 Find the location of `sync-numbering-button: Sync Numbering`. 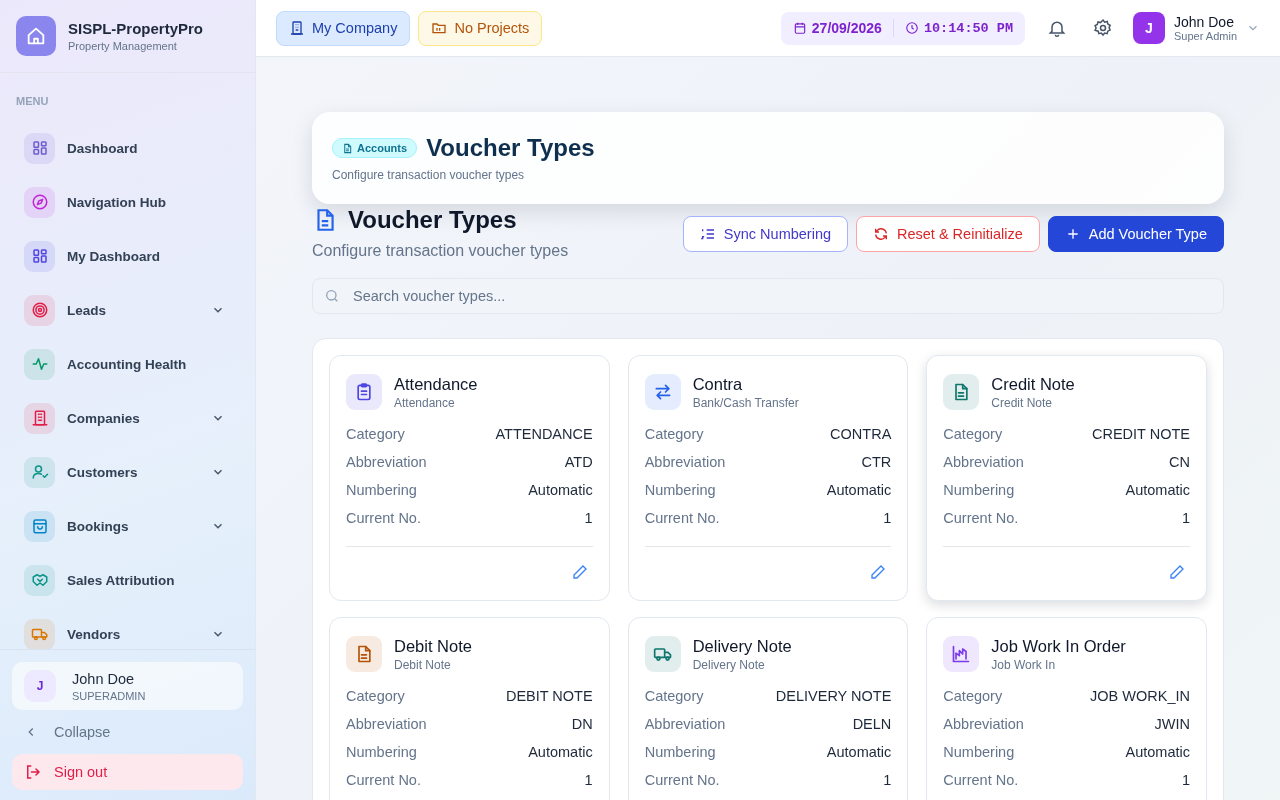

sync-numbering-button: Sync Numbering is located at coordinates (765, 234).